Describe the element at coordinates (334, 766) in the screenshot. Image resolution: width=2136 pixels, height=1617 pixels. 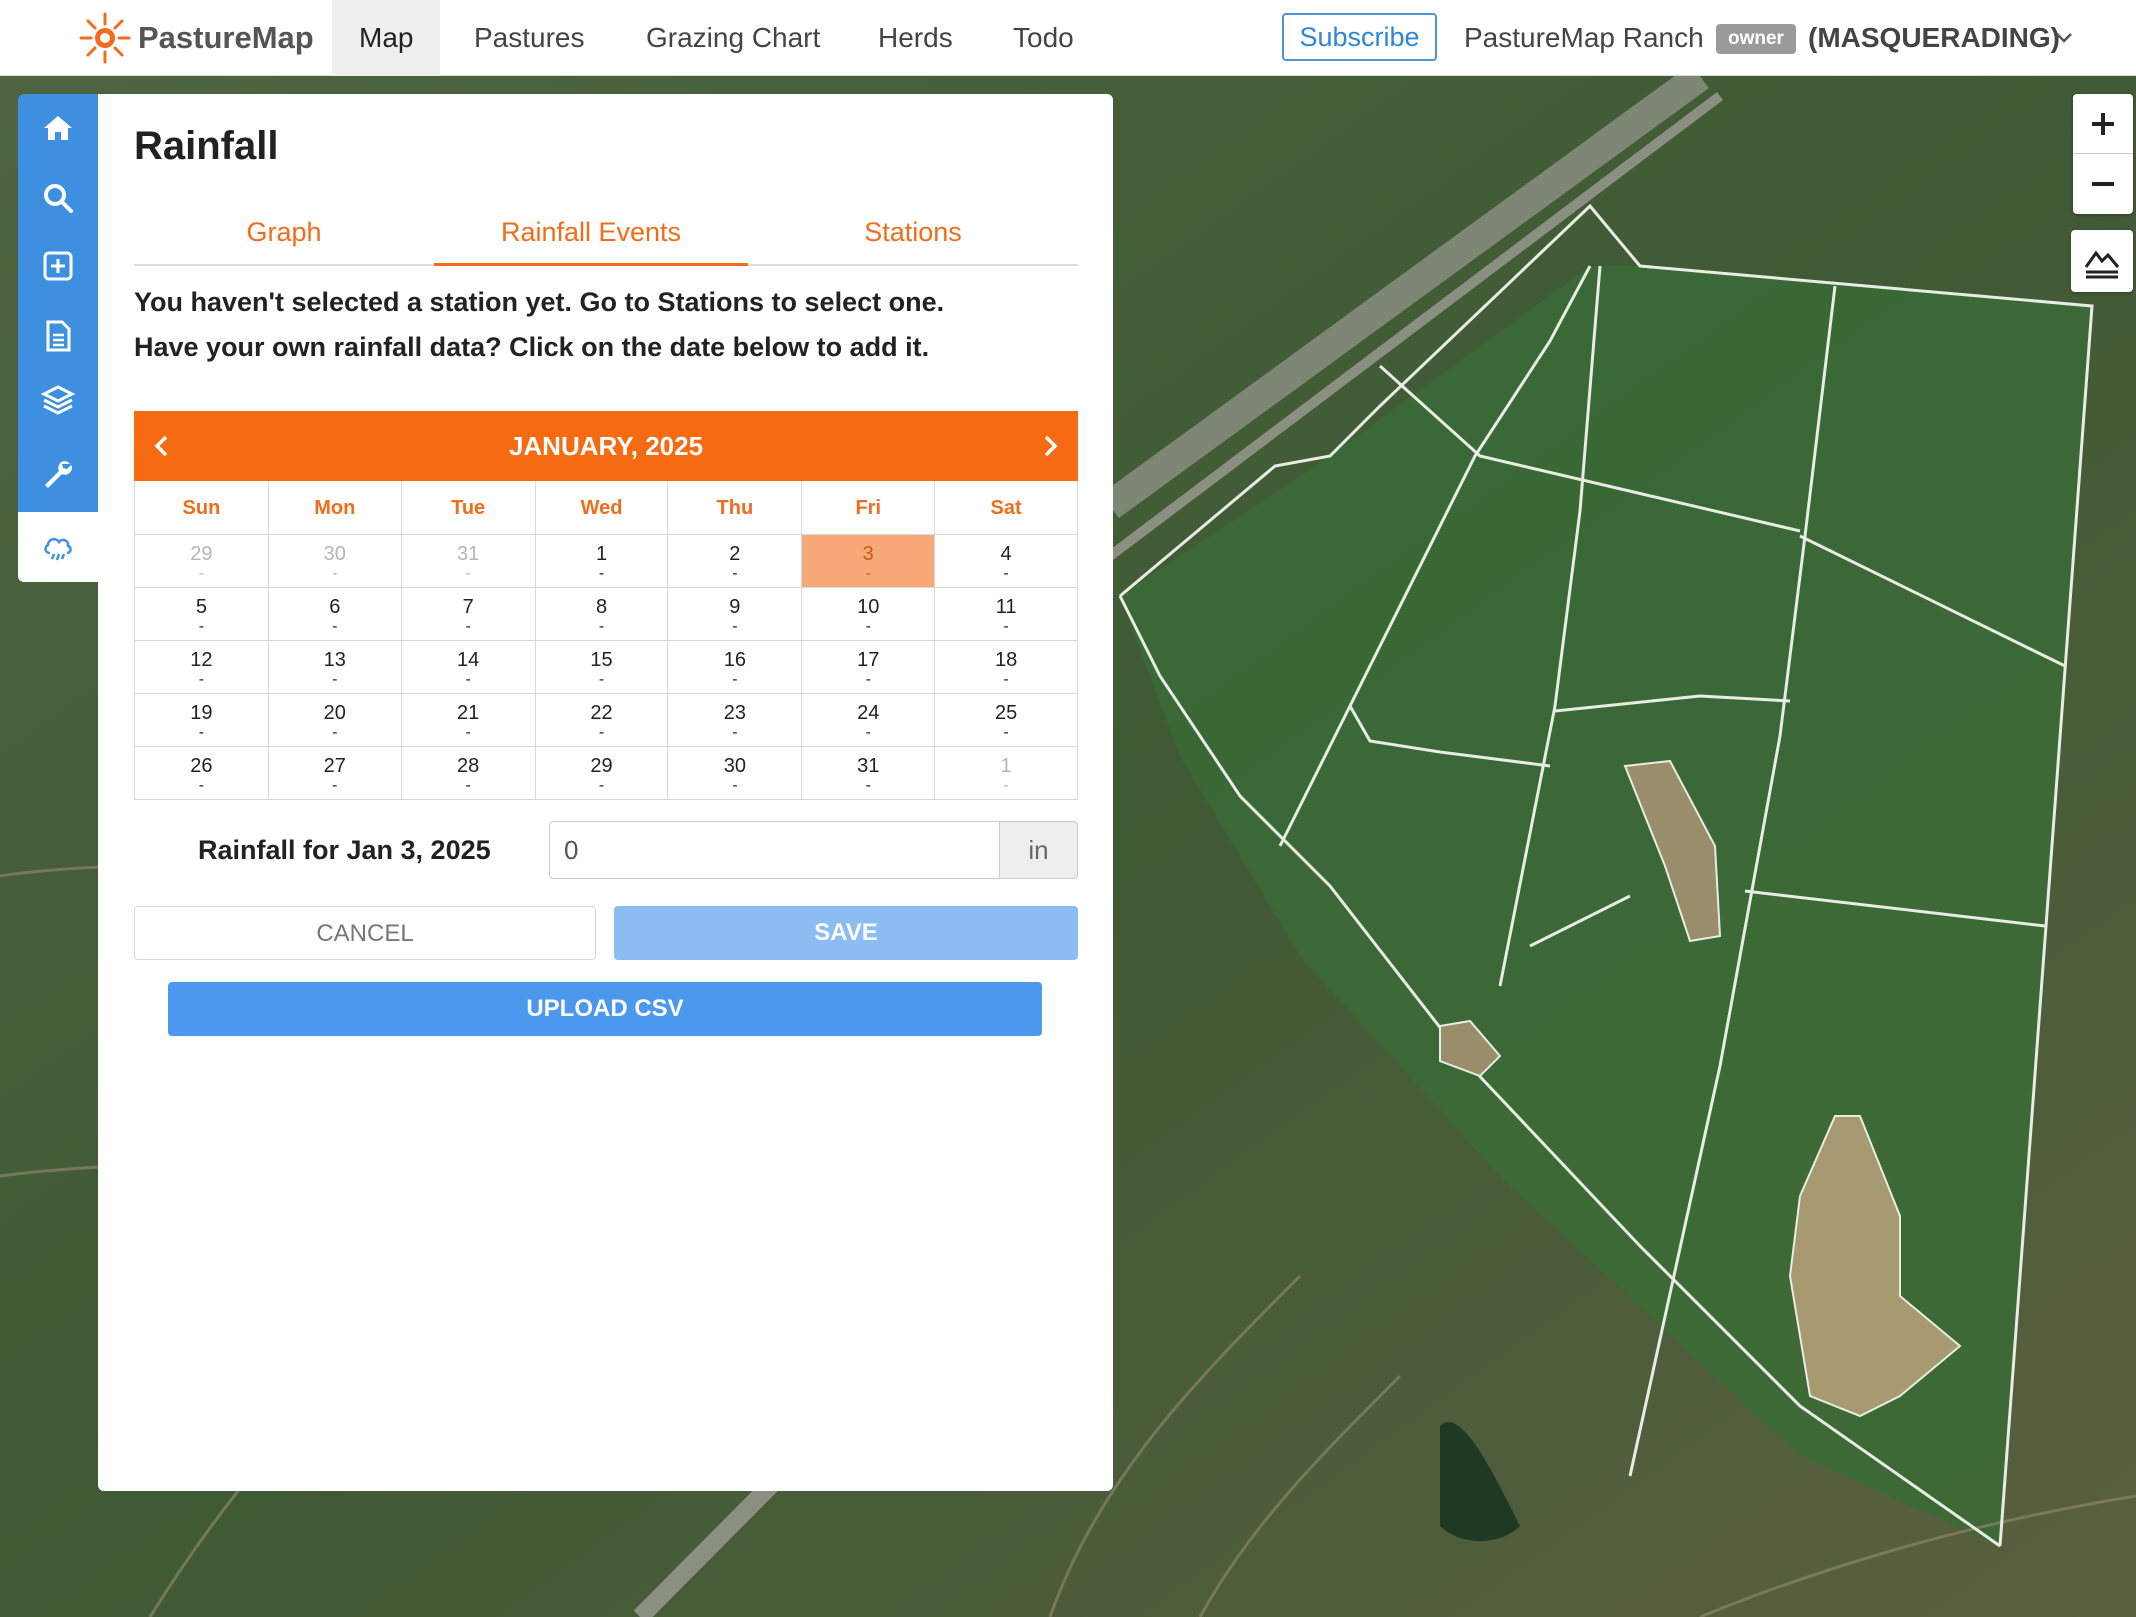
I see `day-number: 27` at that location.